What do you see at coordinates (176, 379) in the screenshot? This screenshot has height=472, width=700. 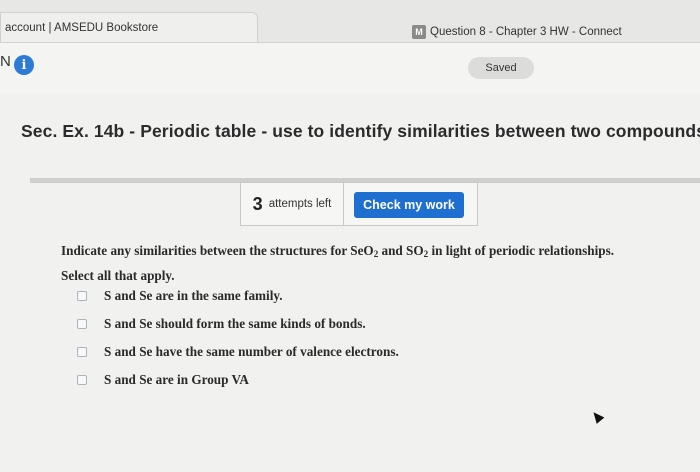 I see `option-label: S and Se are in Group VA` at bounding box center [176, 379].